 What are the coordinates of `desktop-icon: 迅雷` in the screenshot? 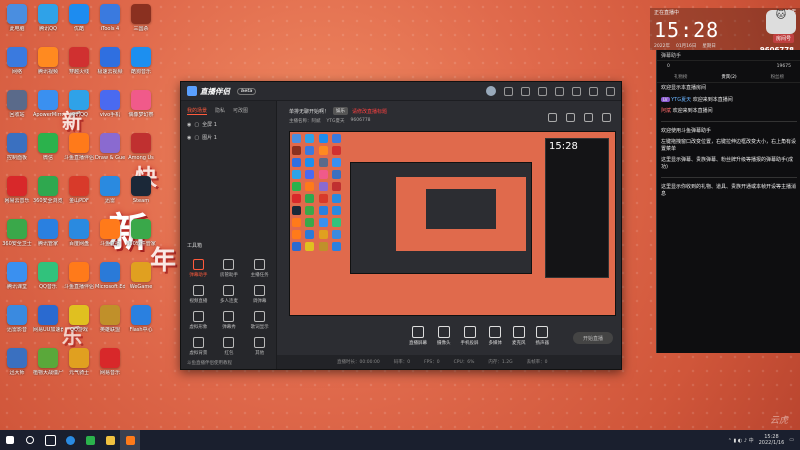 It's located at (110, 190).